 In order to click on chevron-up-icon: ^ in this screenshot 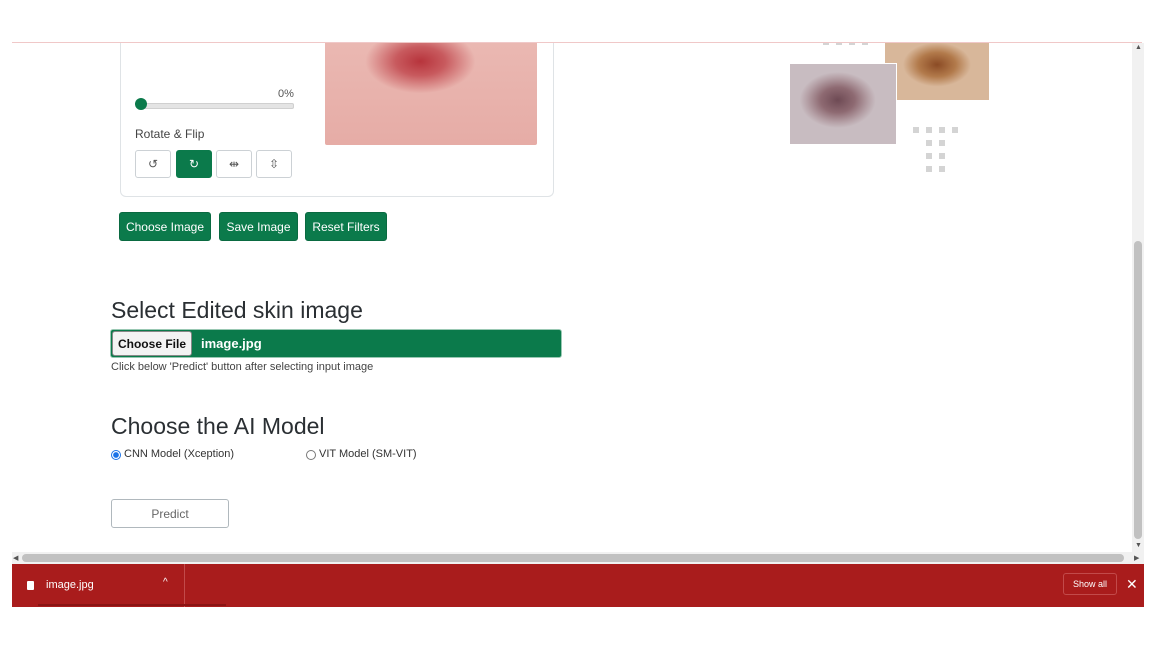, I will do `click(165, 582)`.